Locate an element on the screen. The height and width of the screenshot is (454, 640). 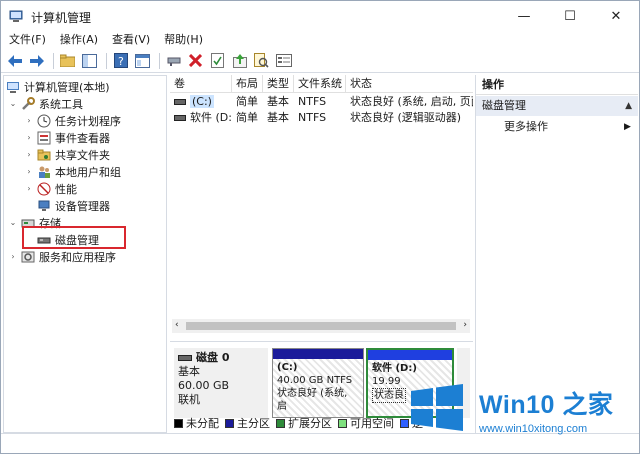
menu-view: 查看(V) is located at coordinates (131, 40).